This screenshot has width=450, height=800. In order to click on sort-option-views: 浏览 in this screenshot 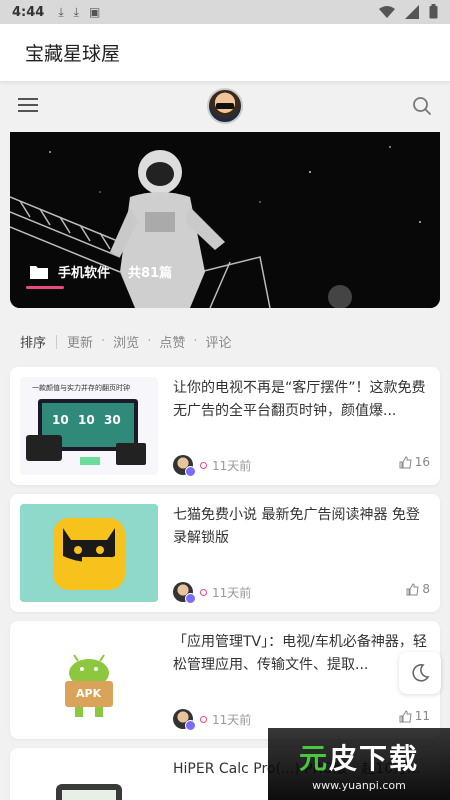, I will do `click(126, 341)`.